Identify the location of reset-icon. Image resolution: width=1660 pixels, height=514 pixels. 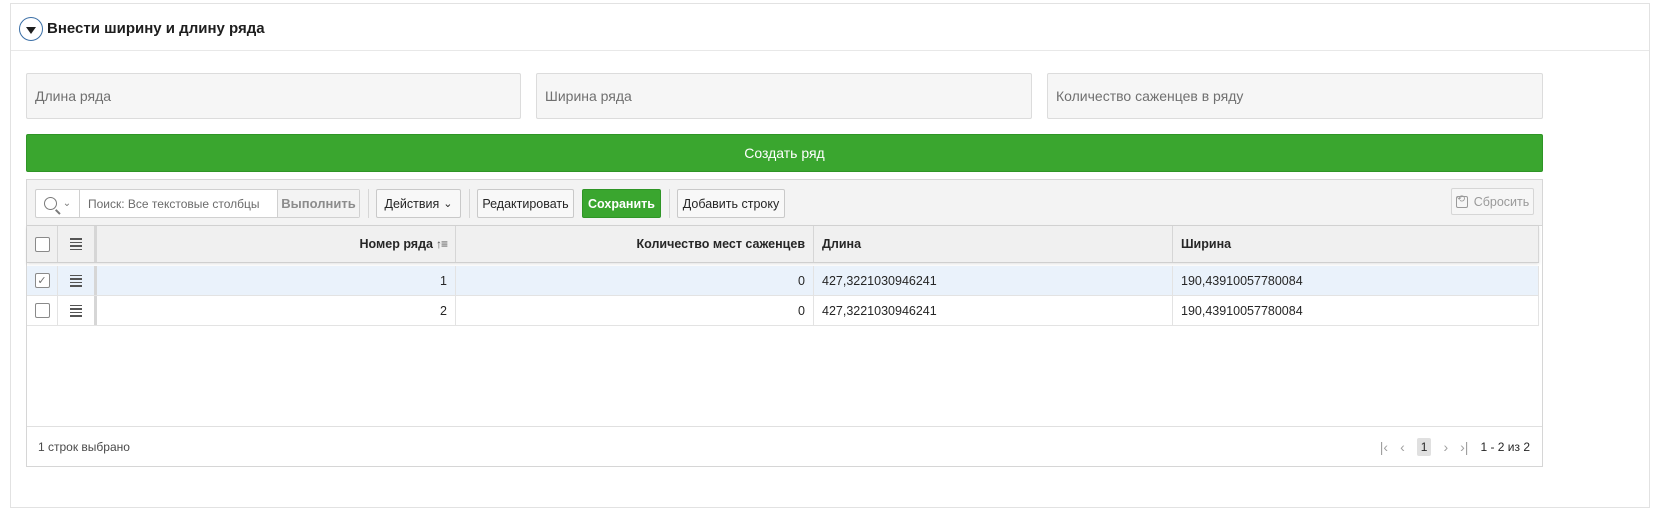
(1461, 201).